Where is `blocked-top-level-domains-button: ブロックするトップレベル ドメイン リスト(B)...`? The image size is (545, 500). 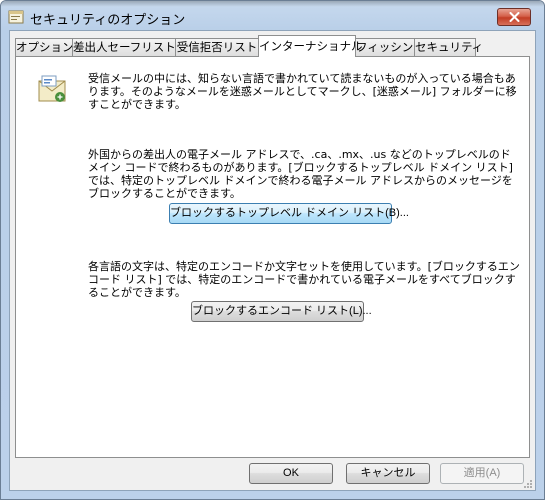 blocked-top-level-domains-button: ブロックするトップレベル ドメイン リスト(B)... is located at coordinates (289, 213).